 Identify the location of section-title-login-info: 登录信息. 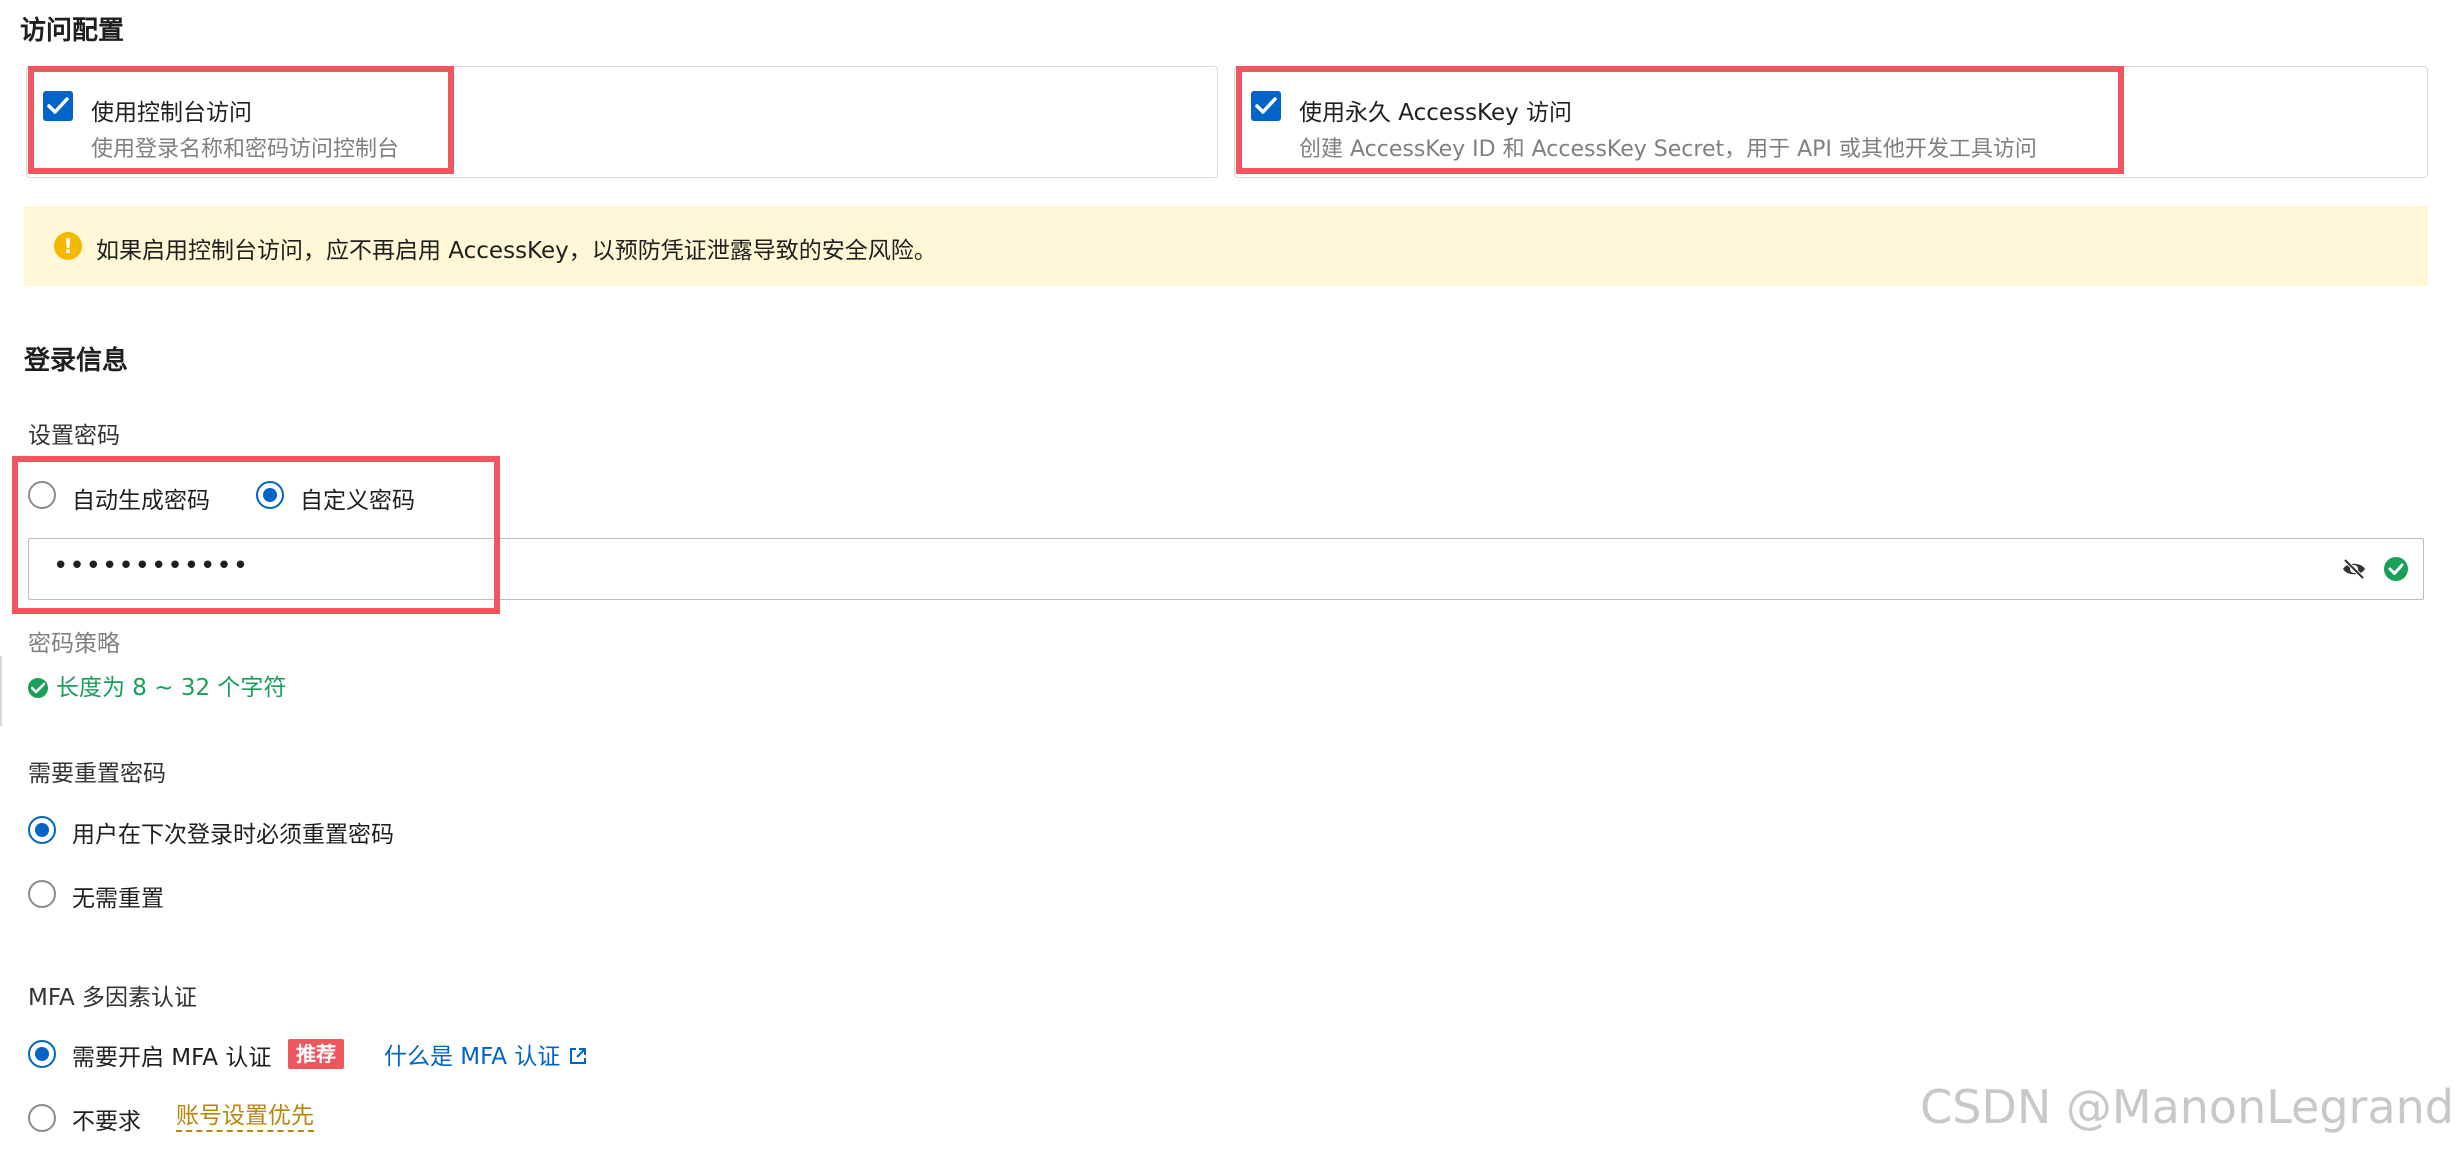
(76, 361).